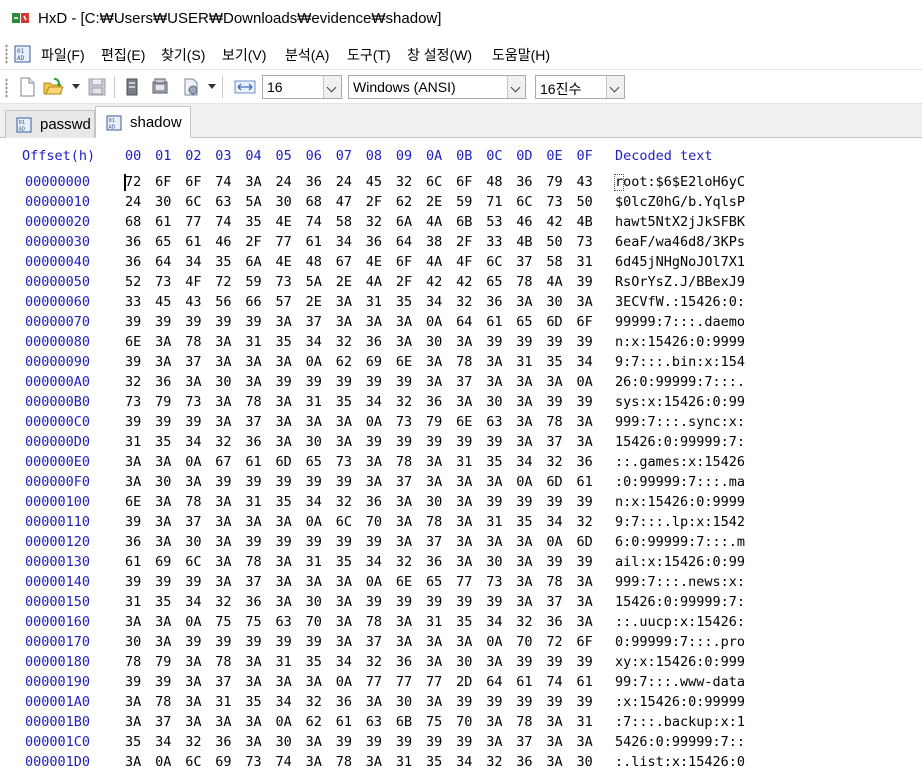  I want to click on tab-shadow: 01 AD shadow, so click(143, 122).